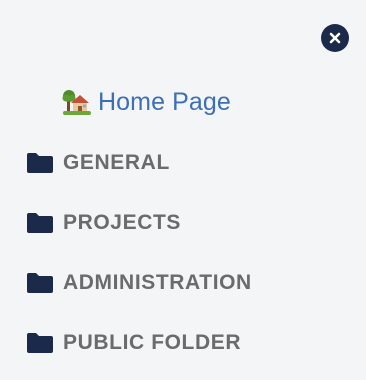 The height and width of the screenshot is (380, 366). I want to click on home-page-link: Home Page, so click(146, 102).